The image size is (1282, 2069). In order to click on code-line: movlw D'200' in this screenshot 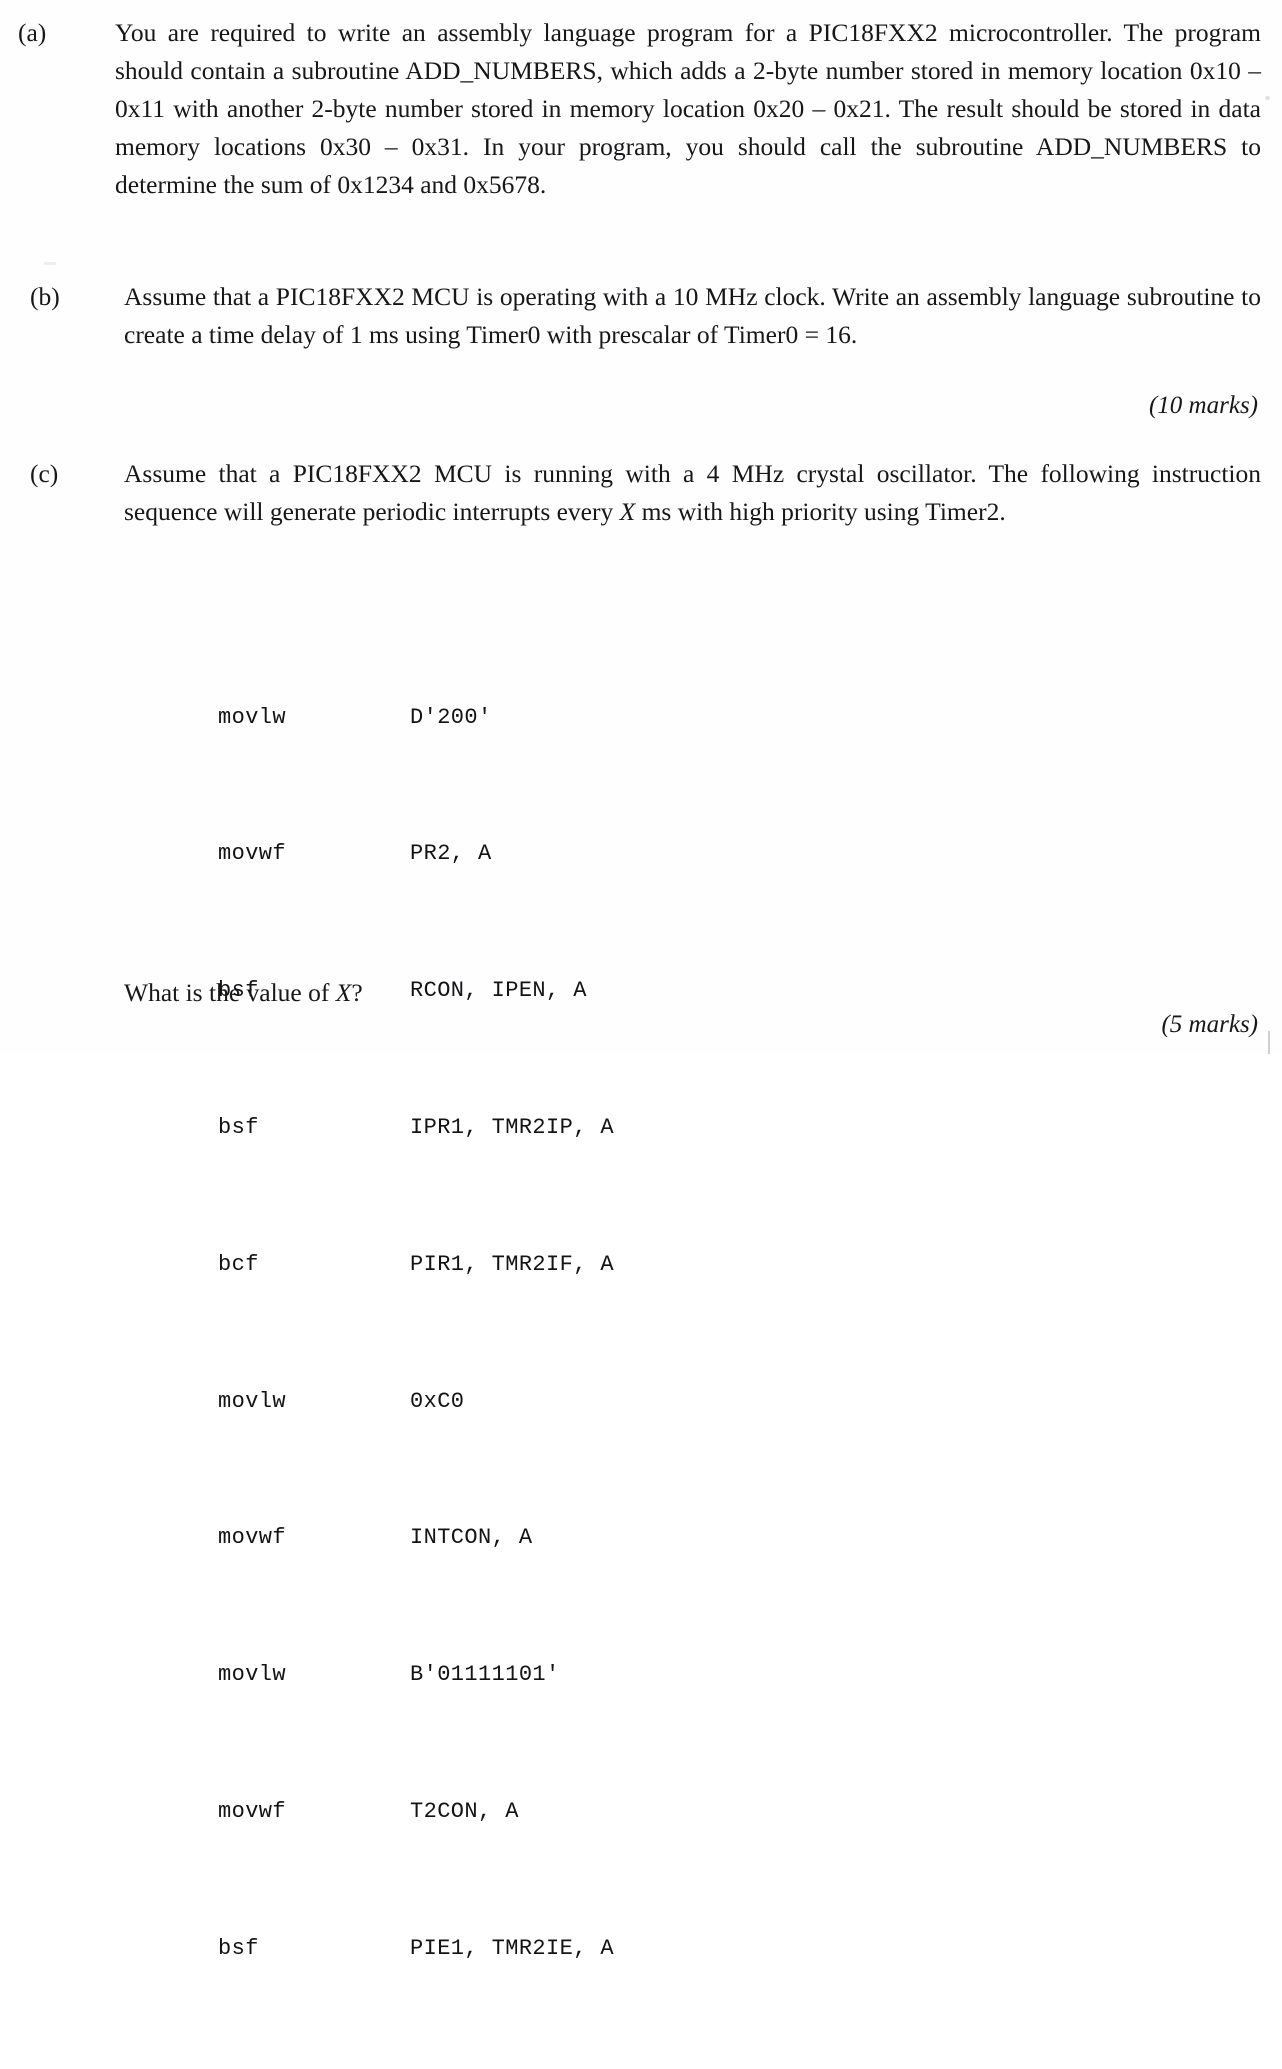, I will do `click(416, 718)`.